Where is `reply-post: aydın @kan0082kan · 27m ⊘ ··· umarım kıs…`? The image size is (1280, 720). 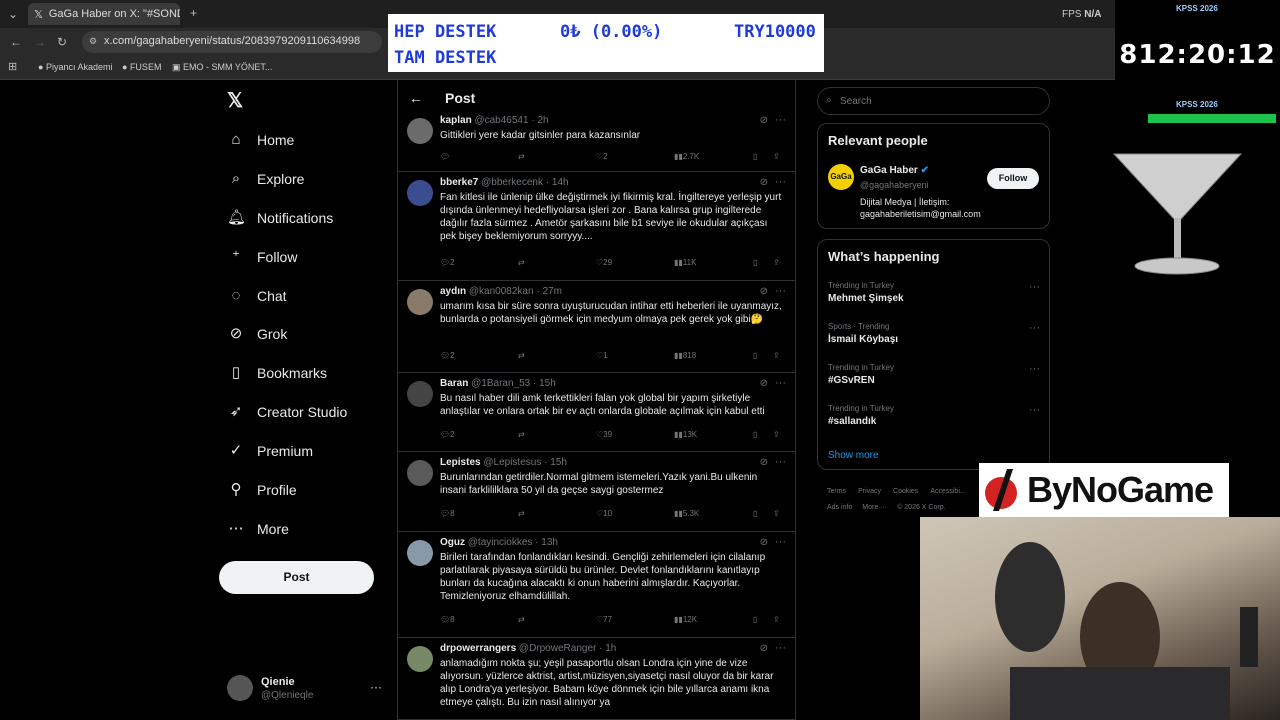
reply-post: aydın @kan0082kan · 27m ⊘ ··· umarım kıs… is located at coordinates (596, 327).